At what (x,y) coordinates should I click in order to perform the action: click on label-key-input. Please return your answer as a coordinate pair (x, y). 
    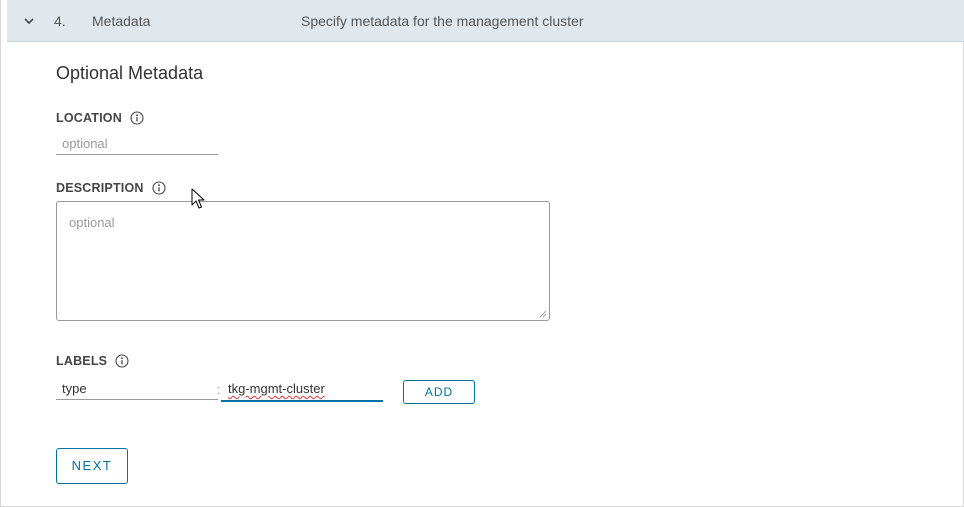
    Looking at the image, I should click on (137, 389).